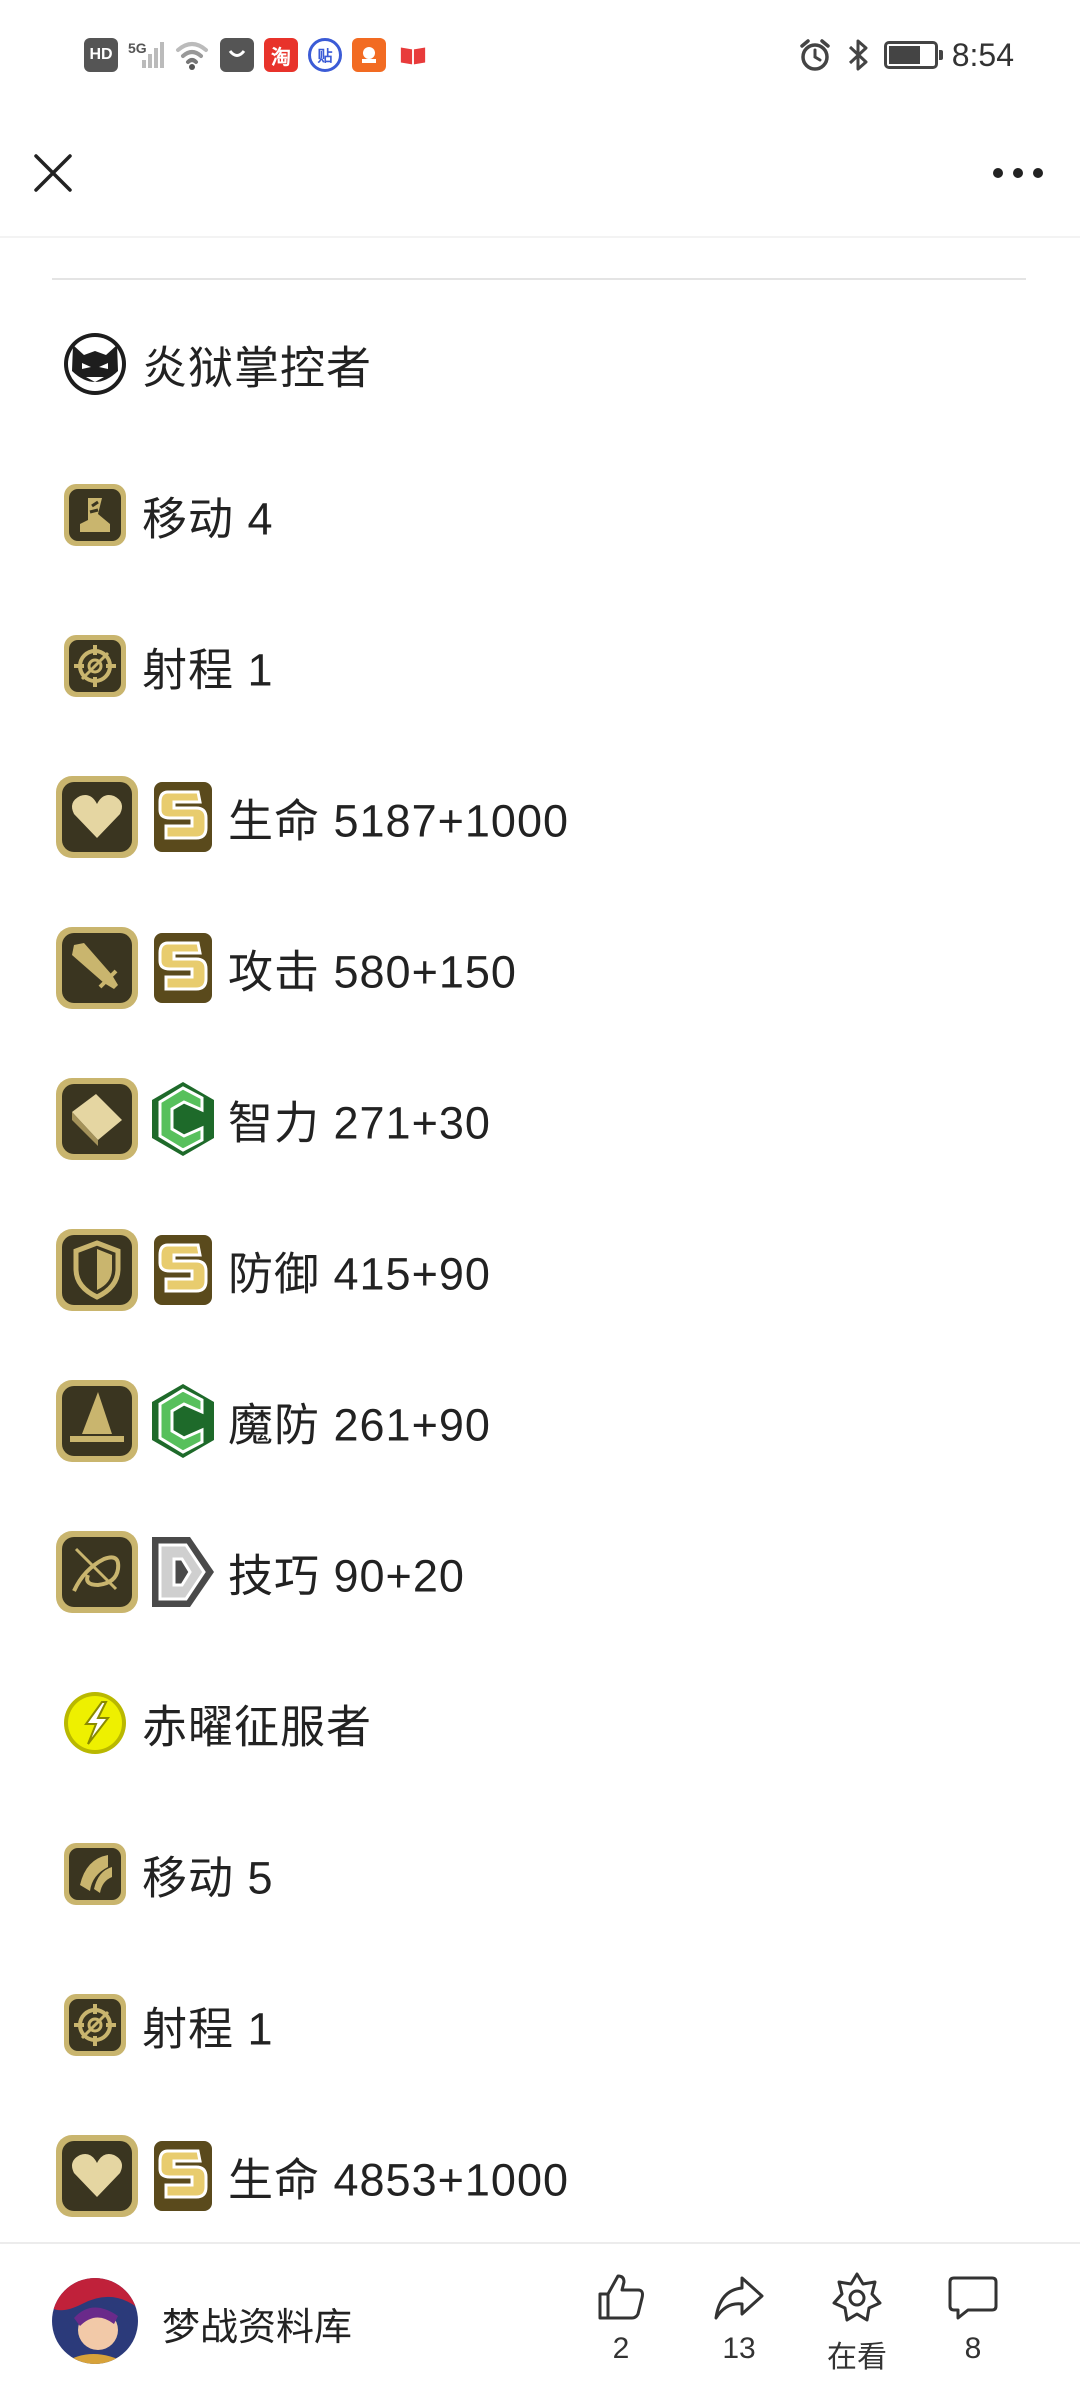 The image size is (1080, 2400). What do you see at coordinates (540, 1119) in the screenshot?
I see `list-item: 智力 271+30` at bounding box center [540, 1119].